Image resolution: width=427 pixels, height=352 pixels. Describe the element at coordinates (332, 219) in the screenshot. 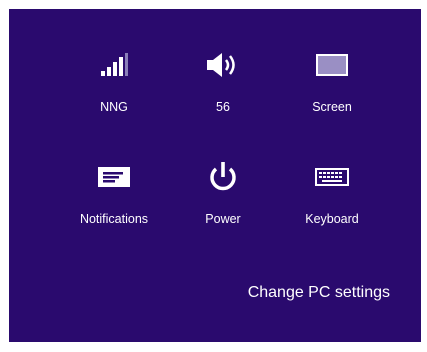

I see `keyboard-label: Keyboard` at that location.